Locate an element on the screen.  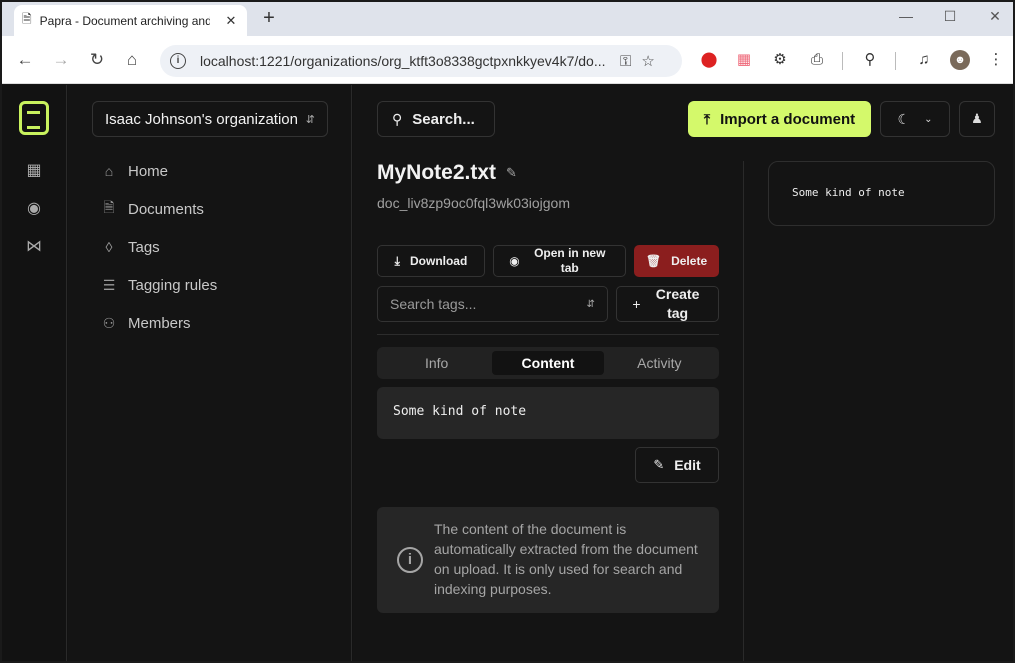
opera-extension-icon: ⬤ is located at coordinates (709, 60).